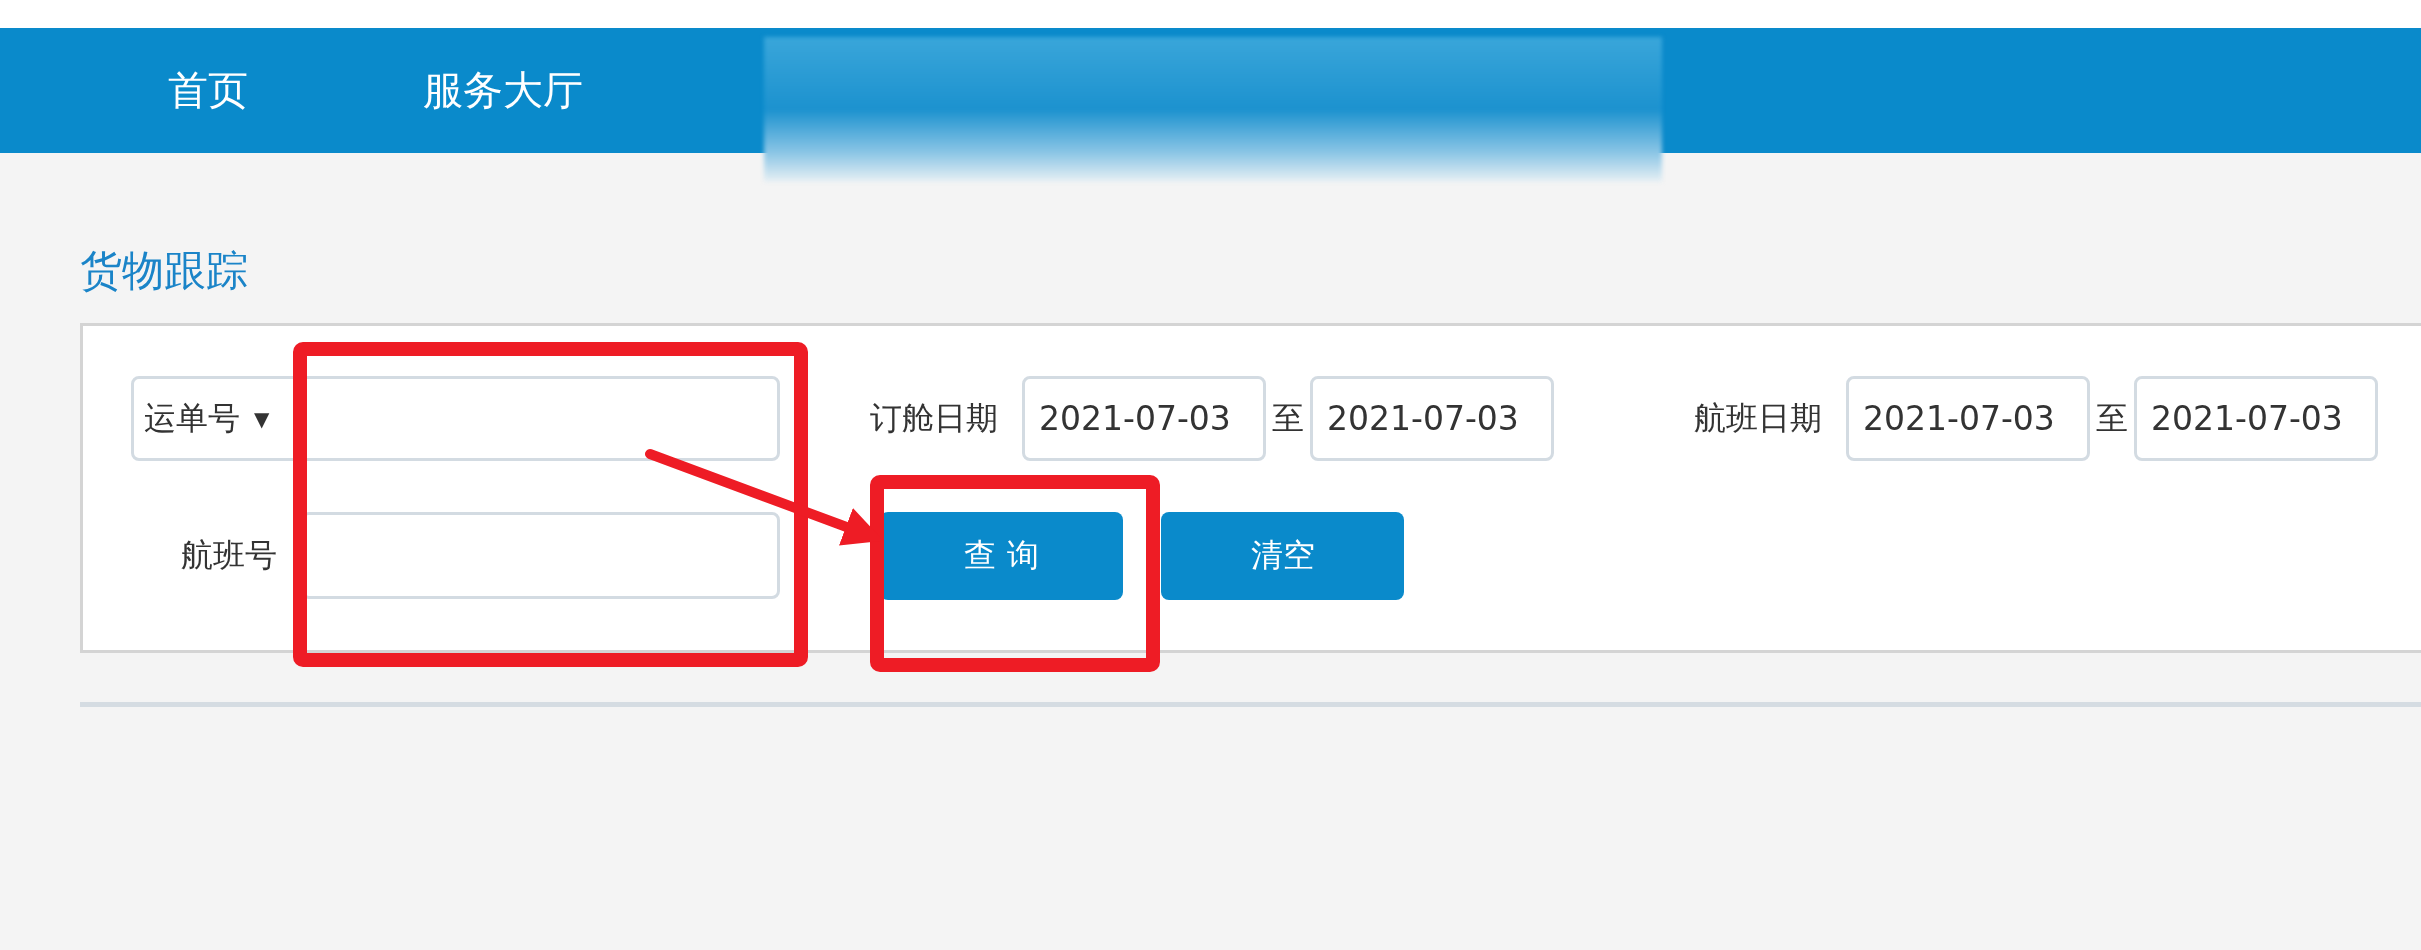  I want to click on page-title: 货物跟踪, so click(164, 271).